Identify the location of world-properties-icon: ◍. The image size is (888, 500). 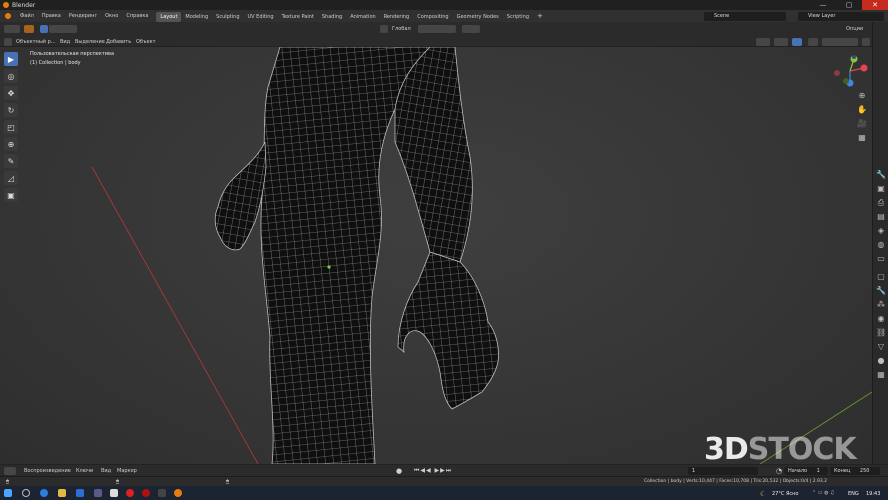
(881, 245).